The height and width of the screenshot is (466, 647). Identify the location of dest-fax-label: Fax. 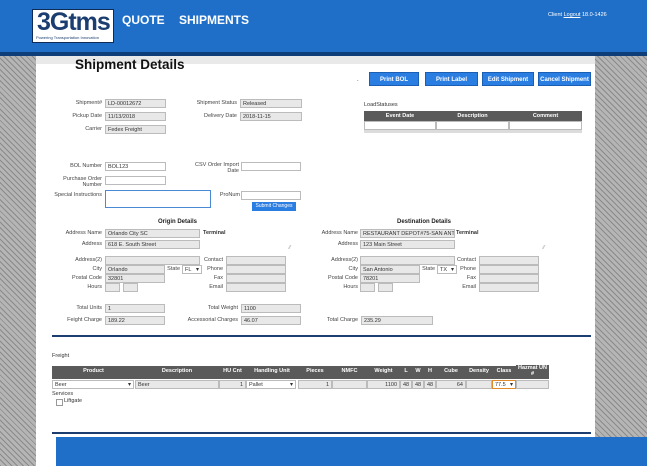
(471, 278).